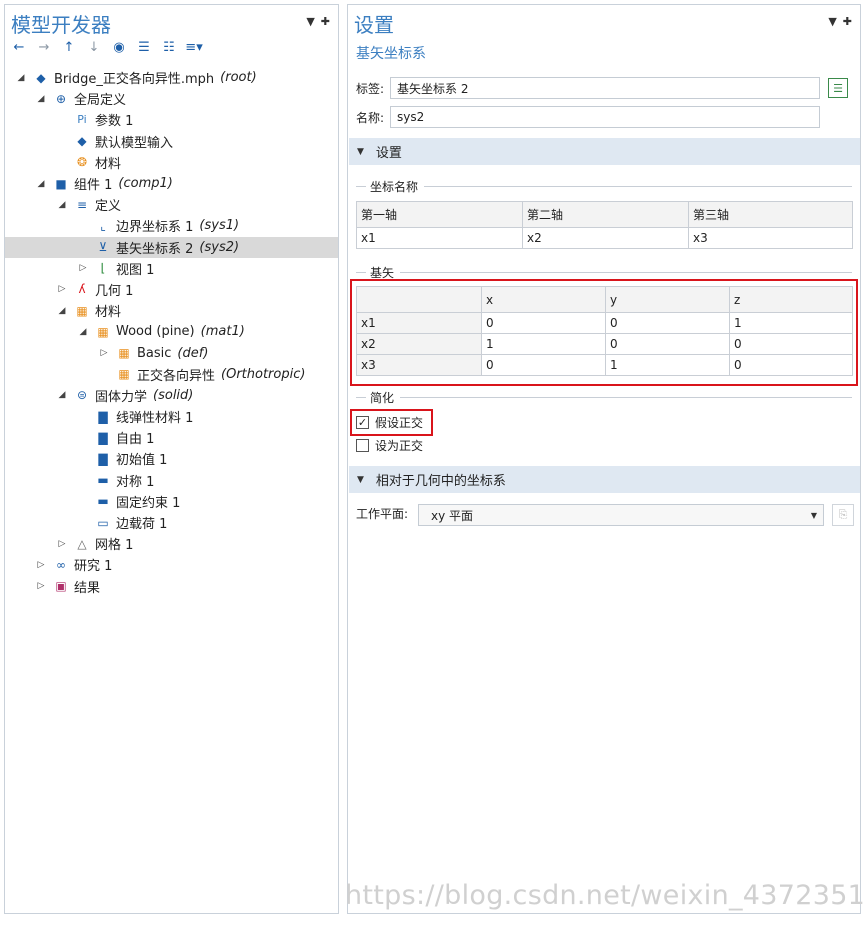  I want to click on tree-node-fixed-constraint: ▬ 固定约束 1, so click(171, 501).